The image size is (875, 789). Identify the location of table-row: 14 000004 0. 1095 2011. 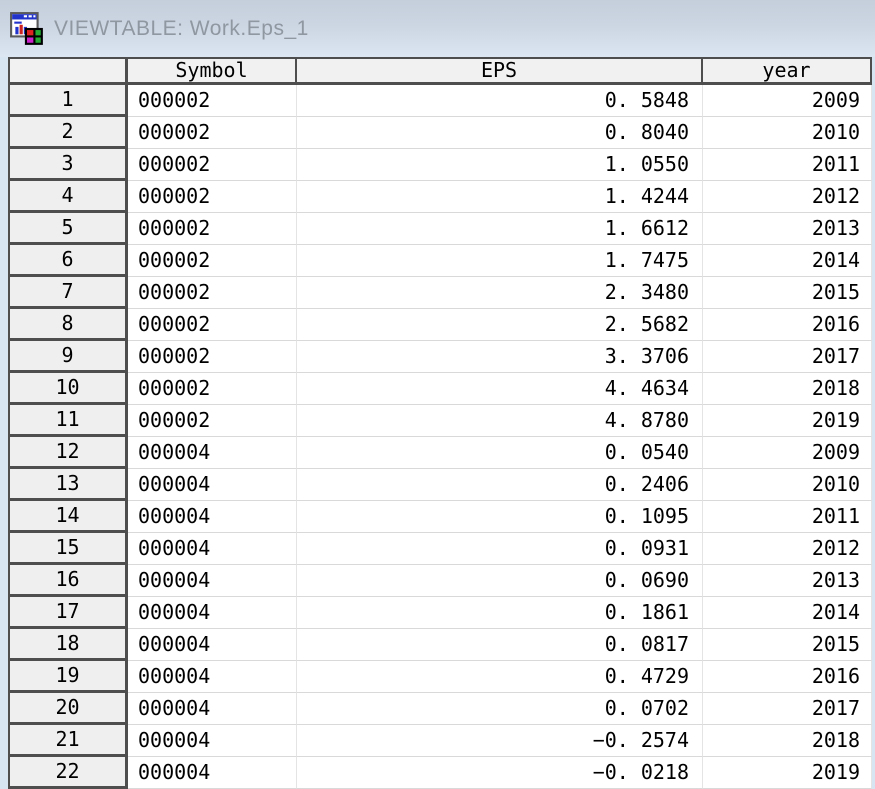
(440, 517).